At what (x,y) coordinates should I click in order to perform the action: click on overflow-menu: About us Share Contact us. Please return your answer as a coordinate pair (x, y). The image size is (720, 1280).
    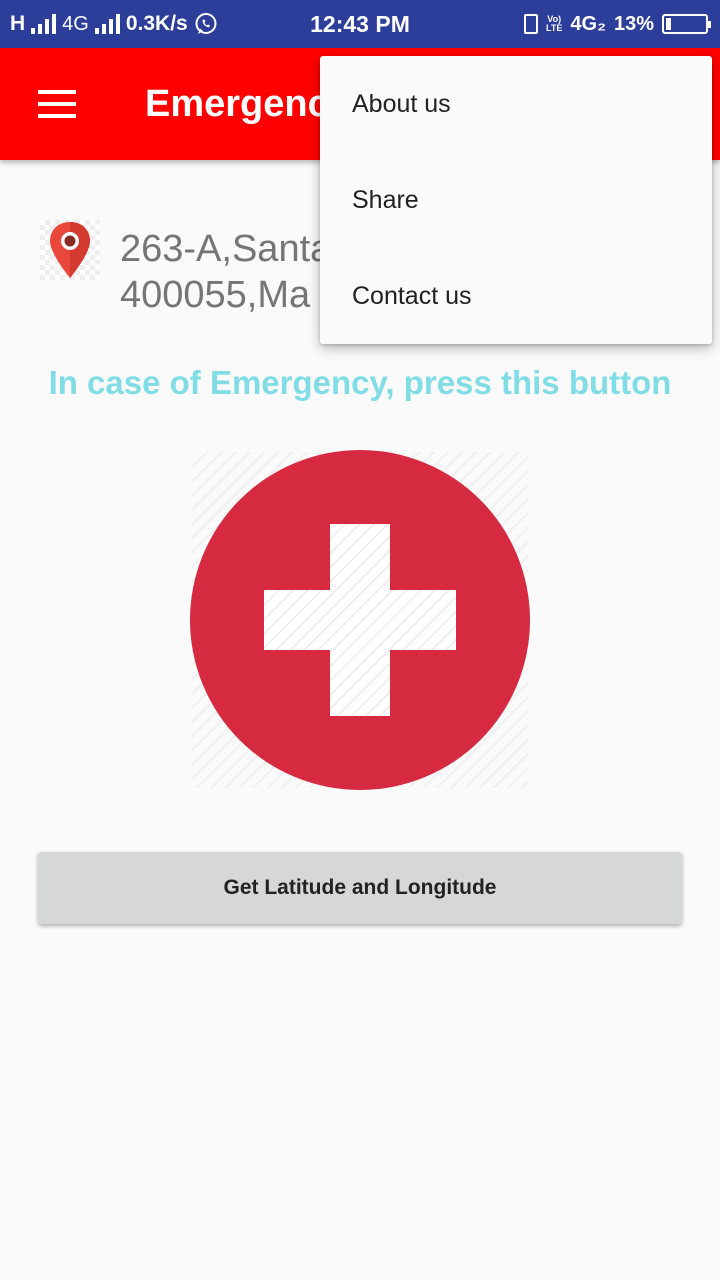
    Looking at the image, I should click on (516, 200).